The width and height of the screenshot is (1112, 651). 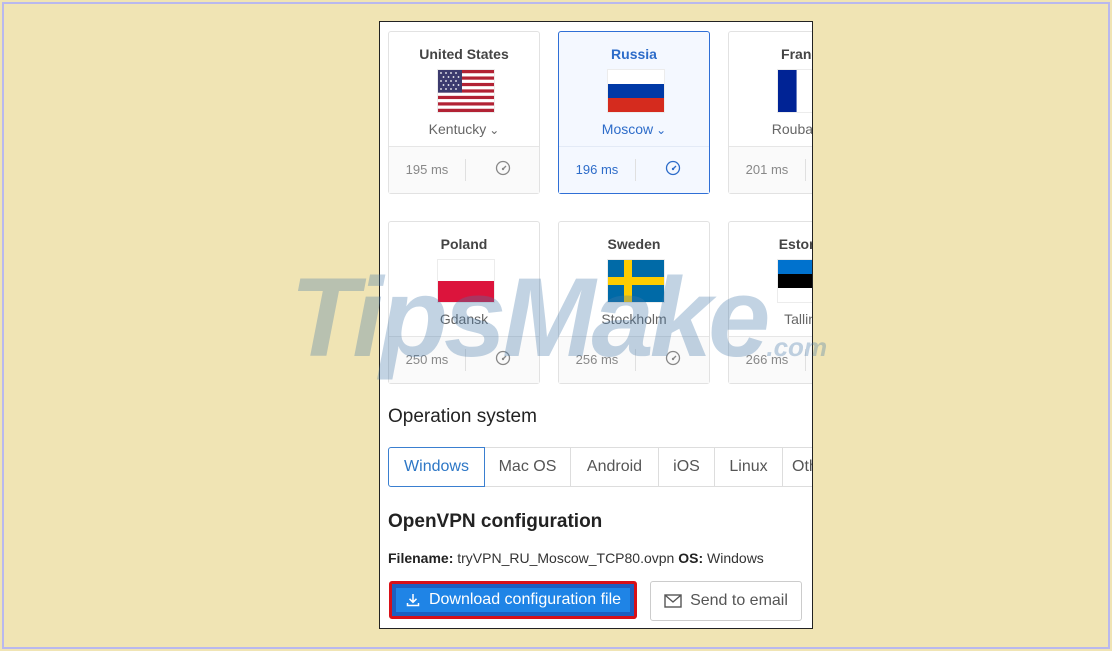 I want to click on server-country: United States, so click(x=464, y=54).